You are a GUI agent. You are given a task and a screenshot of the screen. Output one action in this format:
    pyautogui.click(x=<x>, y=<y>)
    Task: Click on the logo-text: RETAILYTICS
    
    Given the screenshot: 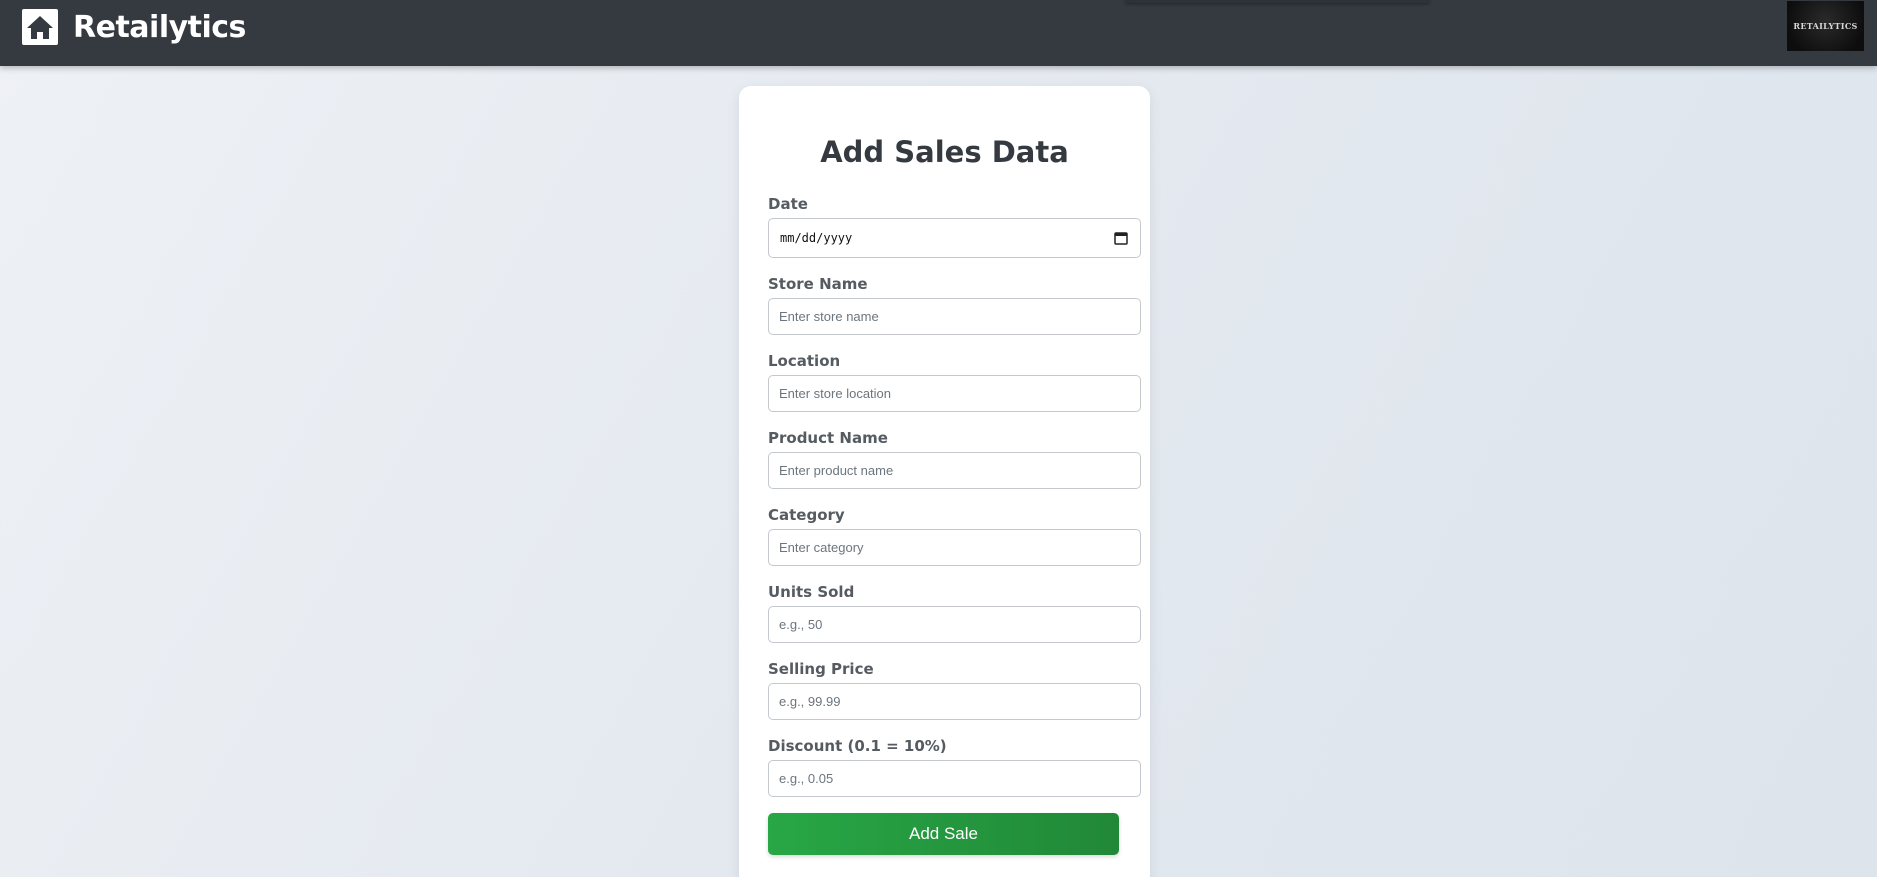 What is the action you would take?
    pyautogui.click(x=1825, y=26)
    